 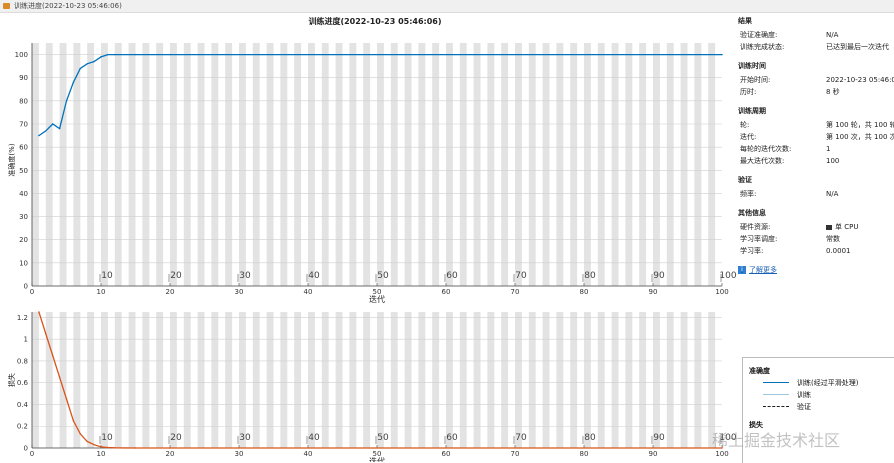 I want to click on x-tick-label: 90, so click(x=653, y=454).